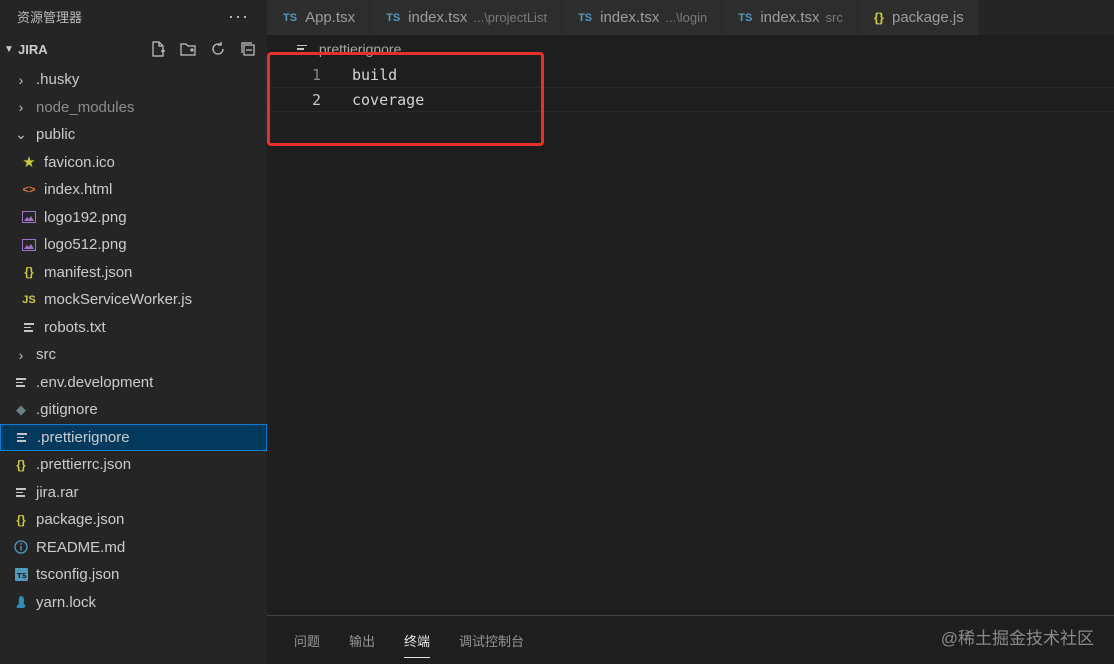 The height and width of the screenshot is (664, 1114). I want to click on tab-description: src, so click(834, 17).